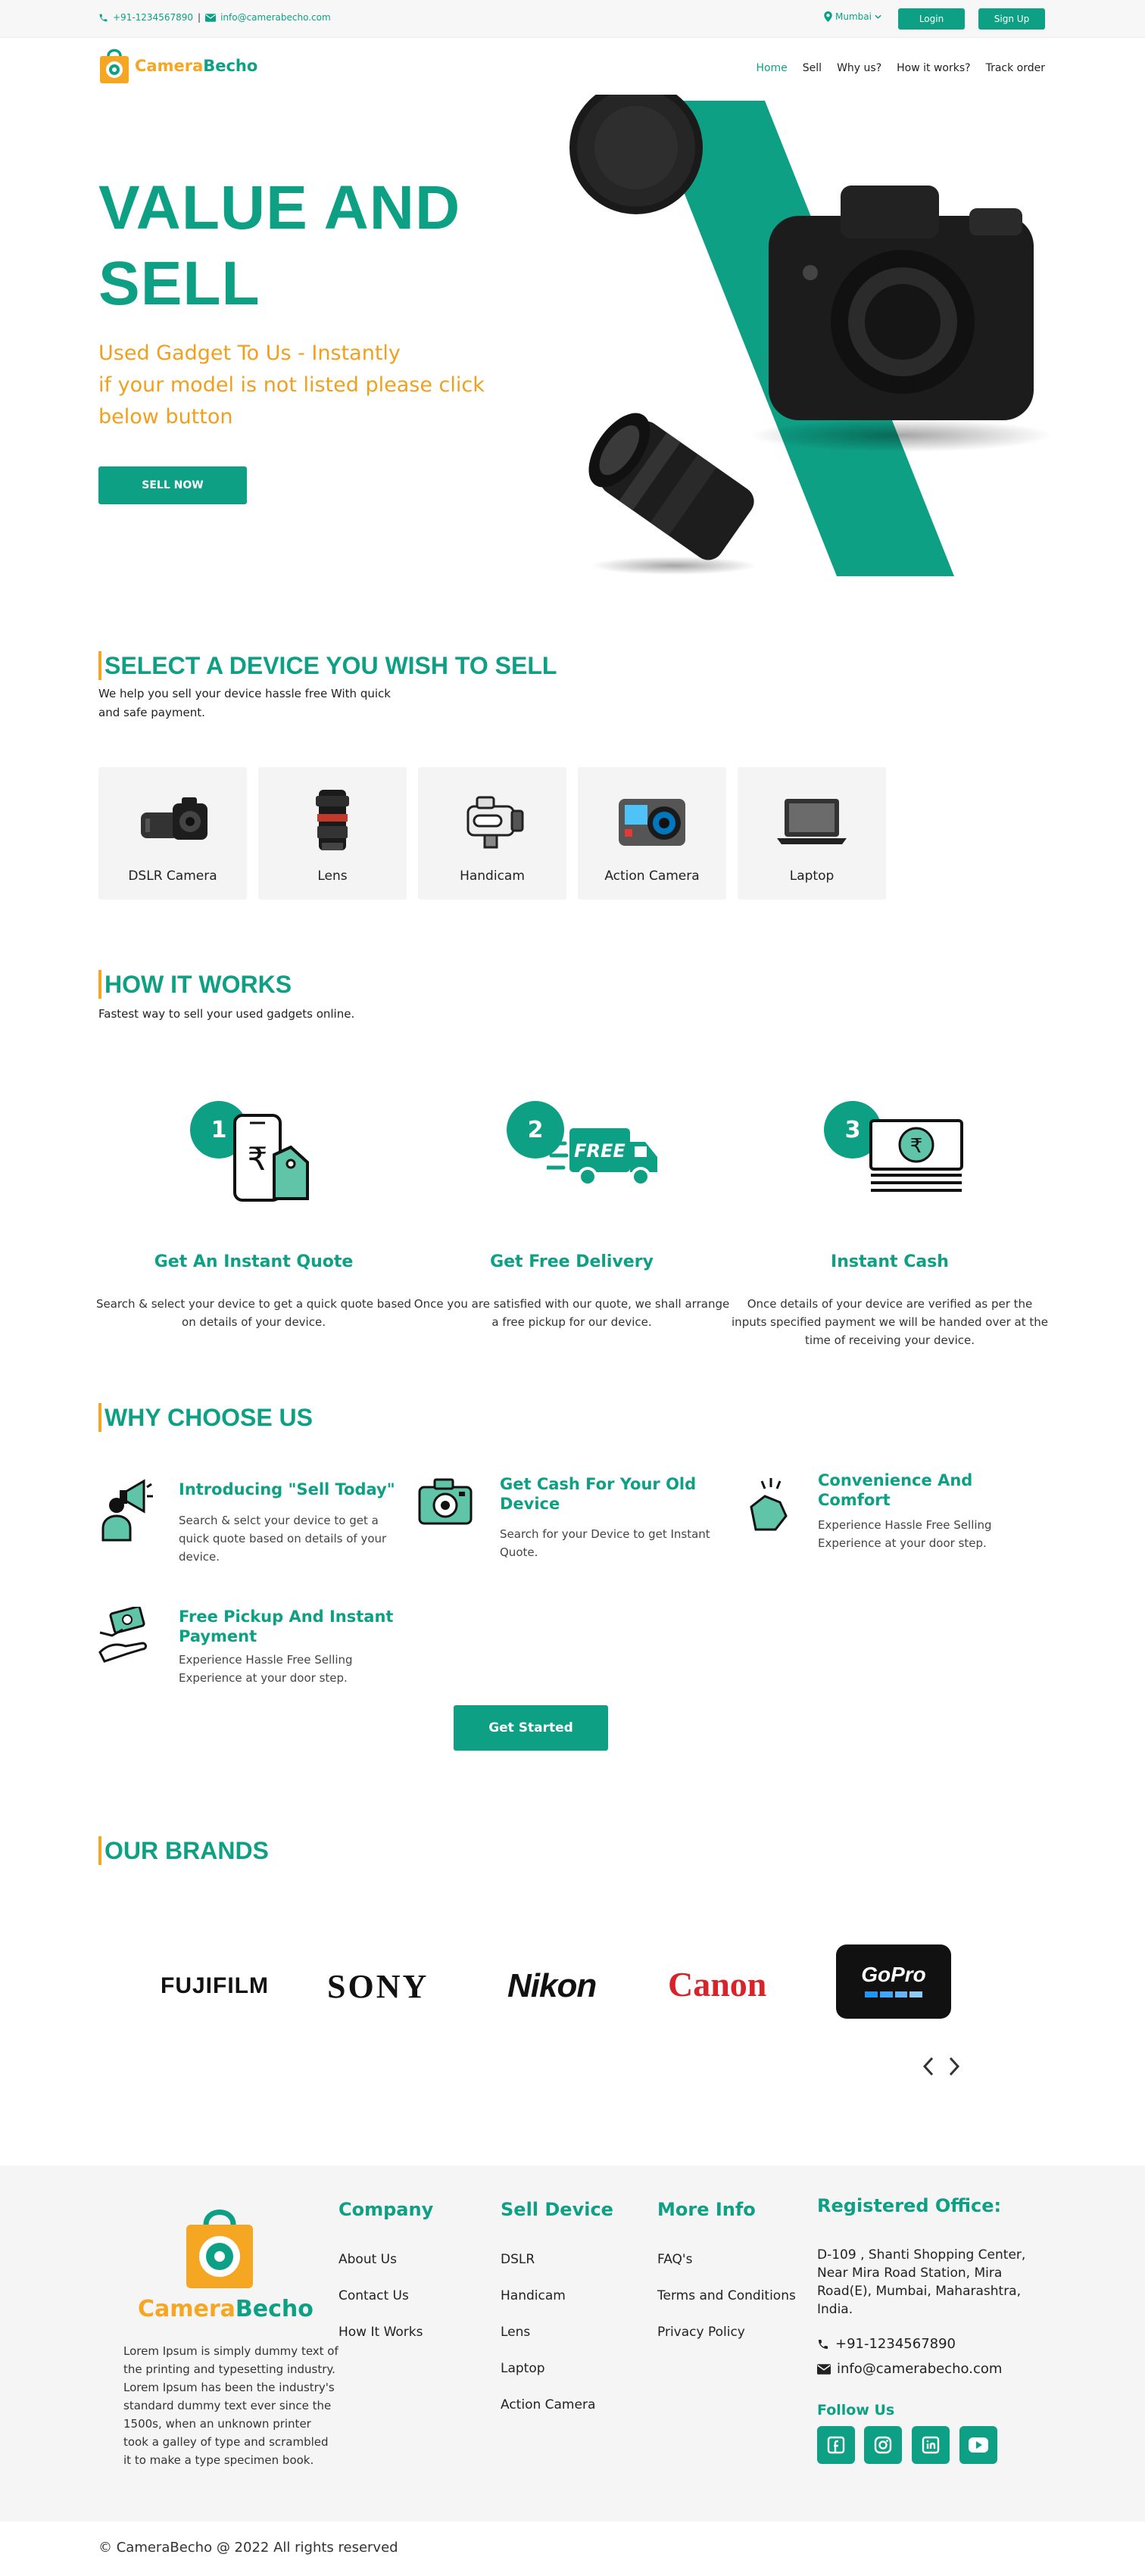 The width and height of the screenshot is (1145, 2576). Describe the element at coordinates (883, 2445) in the screenshot. I see `instagram-button` at that location.